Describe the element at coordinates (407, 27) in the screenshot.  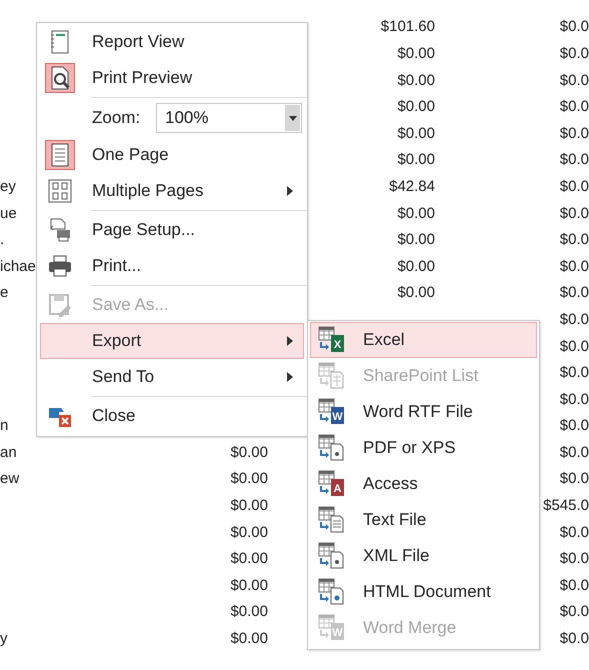
I see `amount-cell: $101.60` at that location.